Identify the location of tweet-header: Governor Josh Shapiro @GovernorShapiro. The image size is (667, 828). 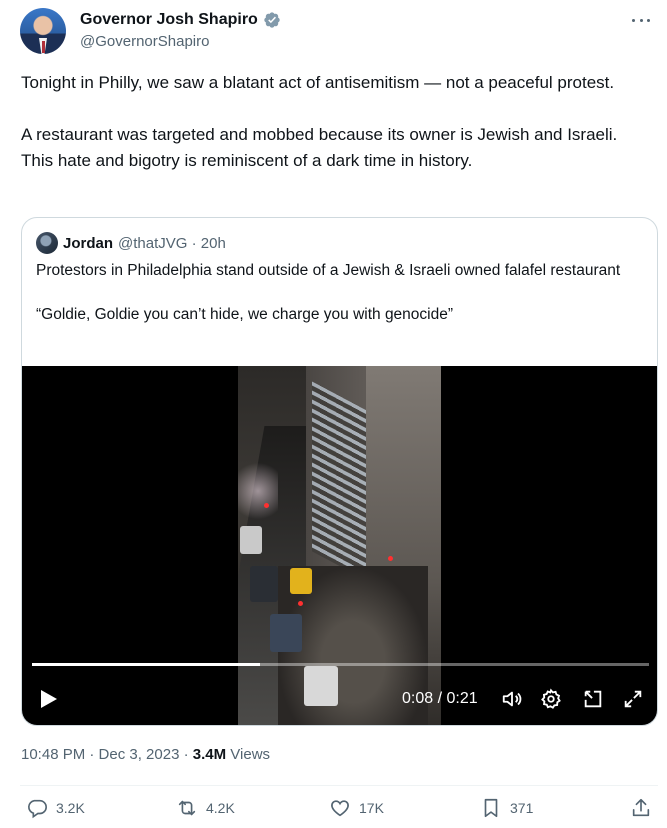
(340, 33).